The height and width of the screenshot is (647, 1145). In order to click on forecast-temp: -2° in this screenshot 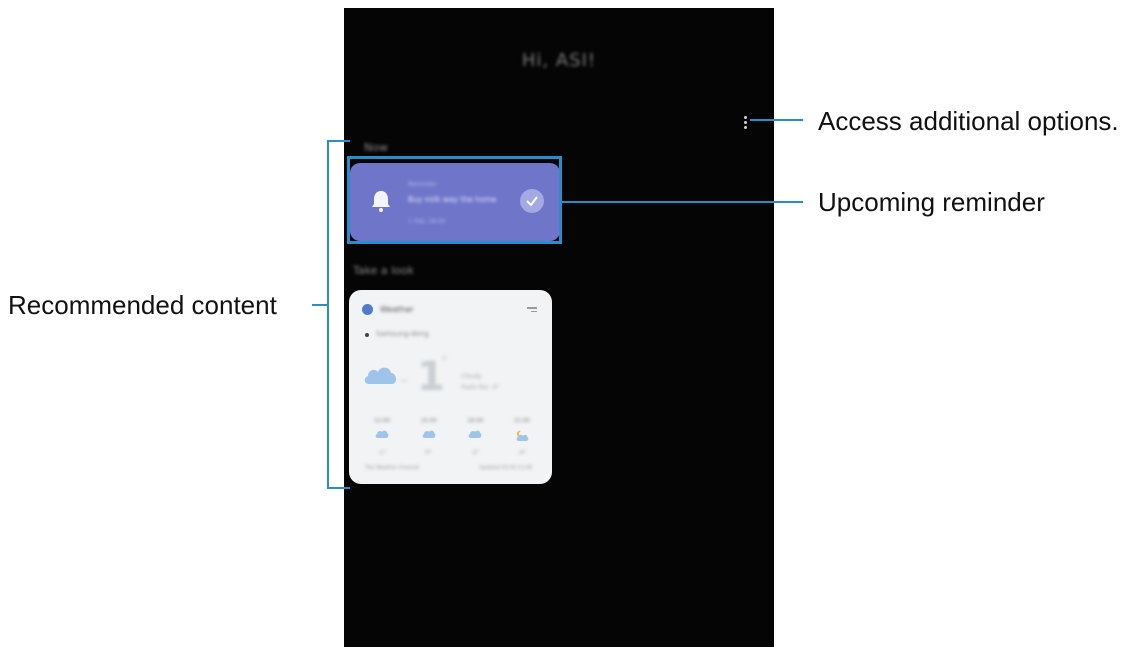, I will do `click(475, 453)`.